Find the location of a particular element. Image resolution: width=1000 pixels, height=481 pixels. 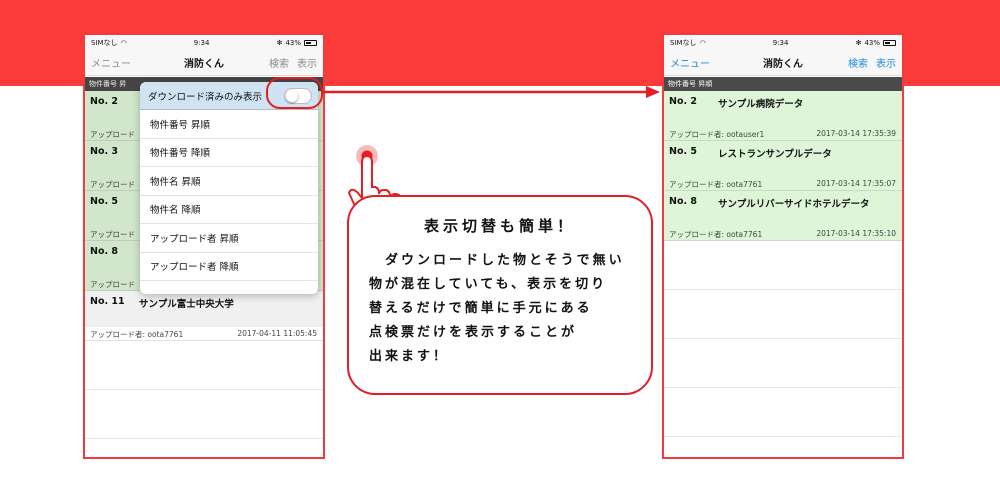

arrow-head-icon is located at coordinates (653, 92).